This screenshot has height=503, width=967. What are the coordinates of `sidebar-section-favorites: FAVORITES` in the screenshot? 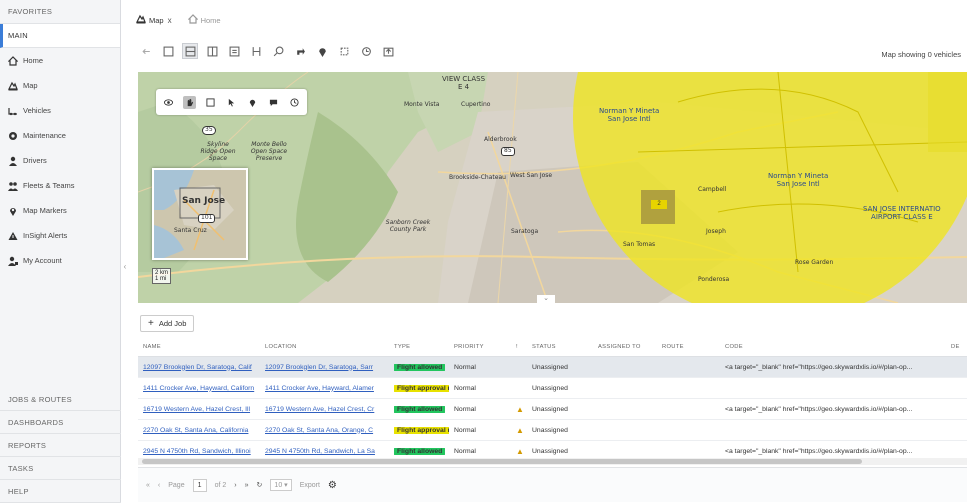 It's located at (60, 12).